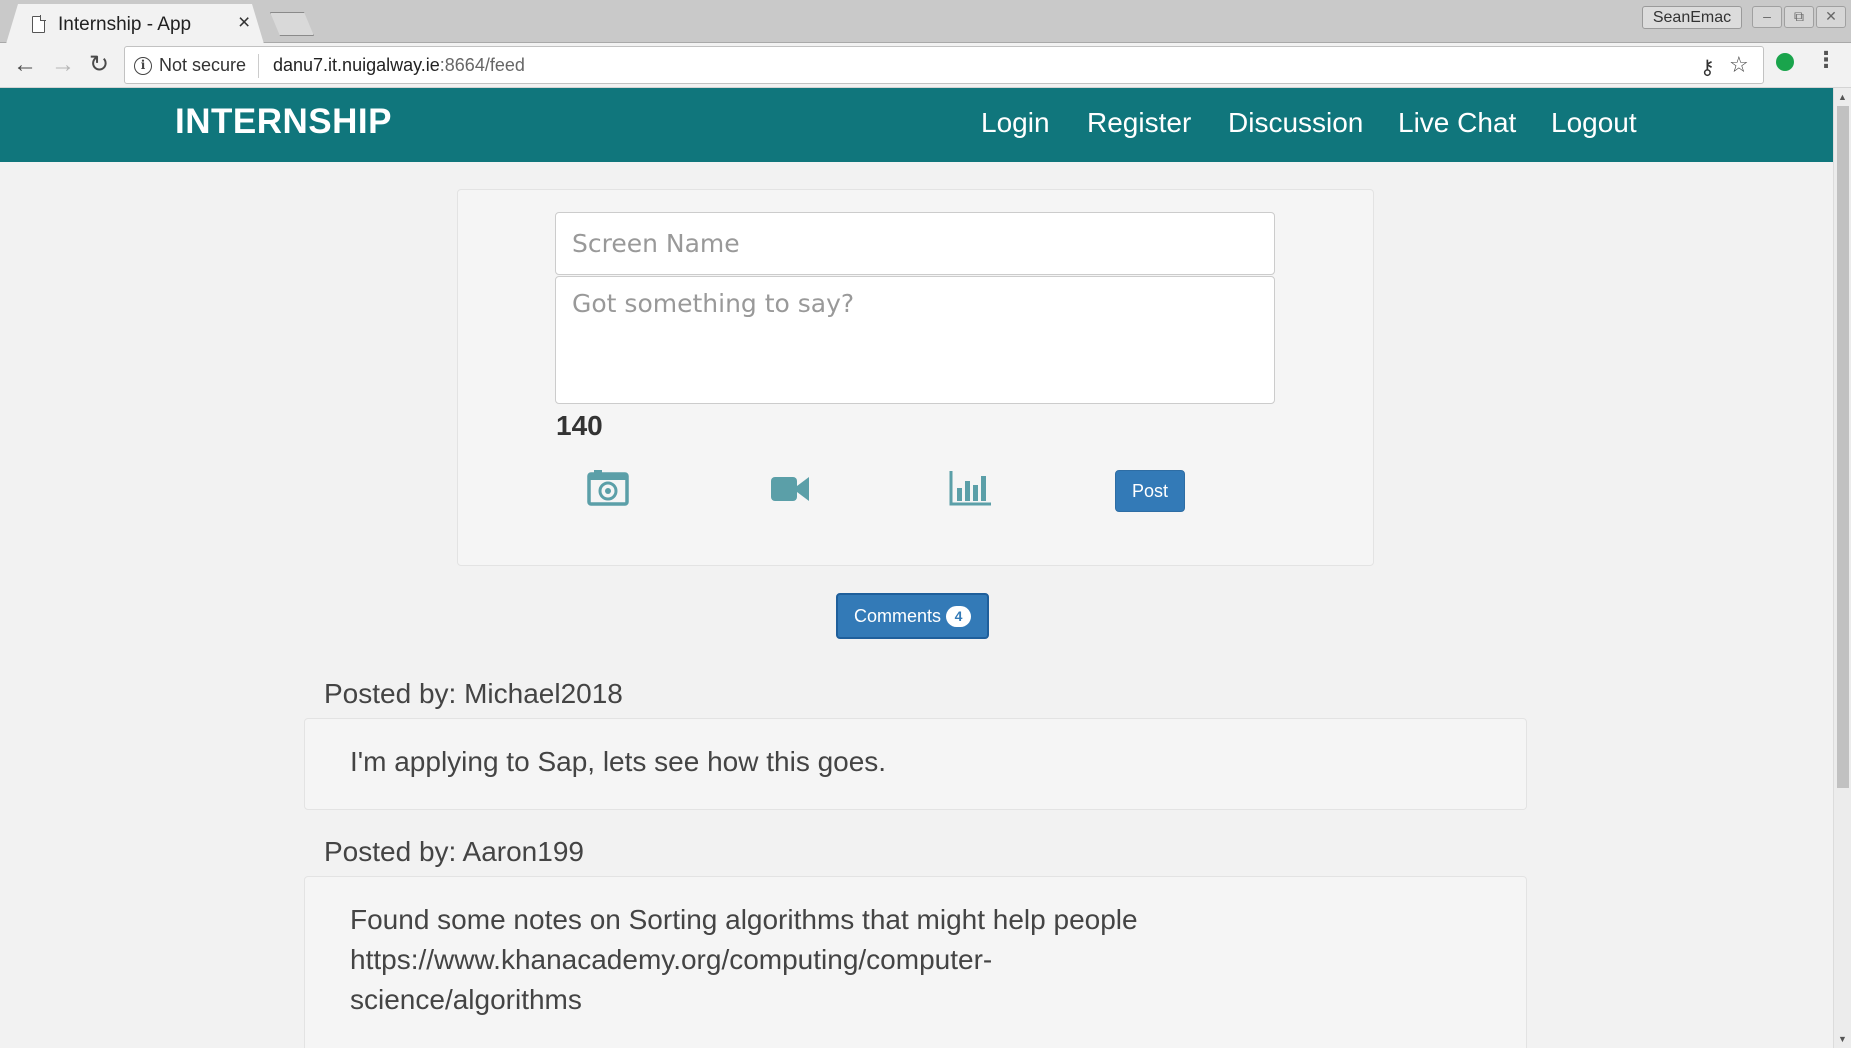  I want to click on comments-button: Comments 4, so click(912, 616).